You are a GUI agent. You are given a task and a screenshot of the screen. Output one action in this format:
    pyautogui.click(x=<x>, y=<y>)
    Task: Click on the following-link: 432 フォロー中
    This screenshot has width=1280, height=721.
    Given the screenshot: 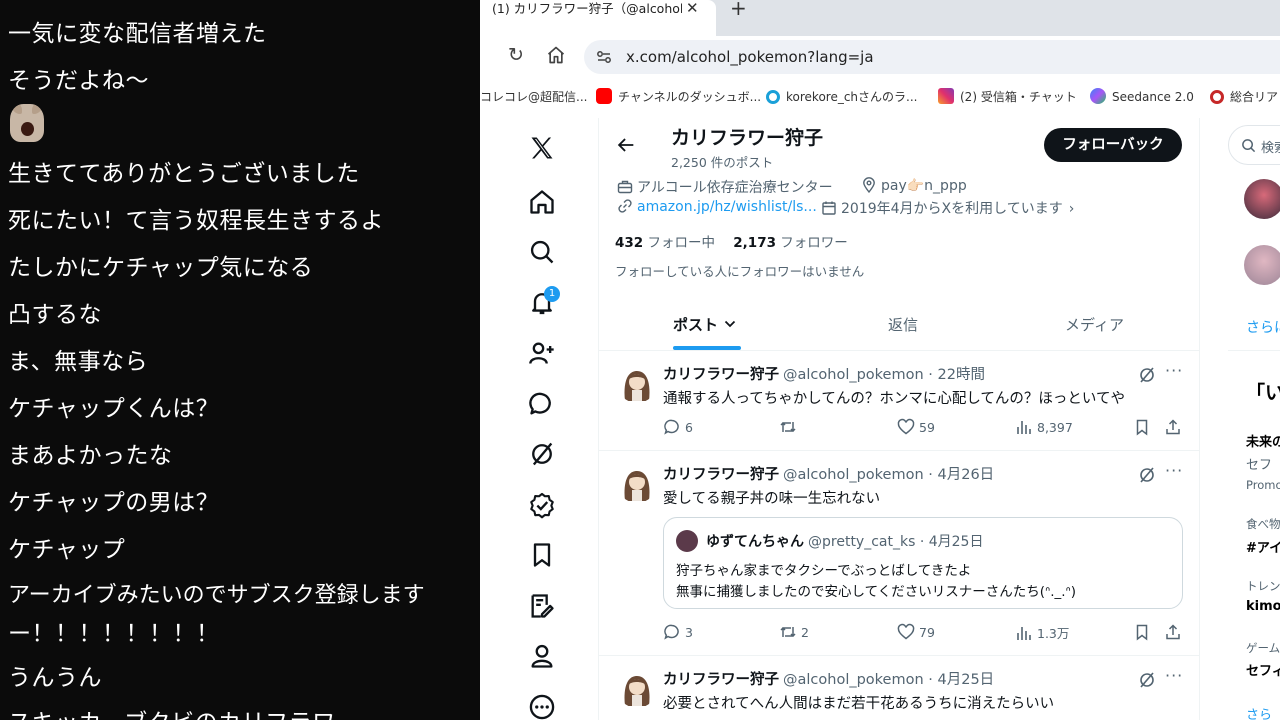 What is the action you would take?
    pyautogui.click(x=665, y=243)
    